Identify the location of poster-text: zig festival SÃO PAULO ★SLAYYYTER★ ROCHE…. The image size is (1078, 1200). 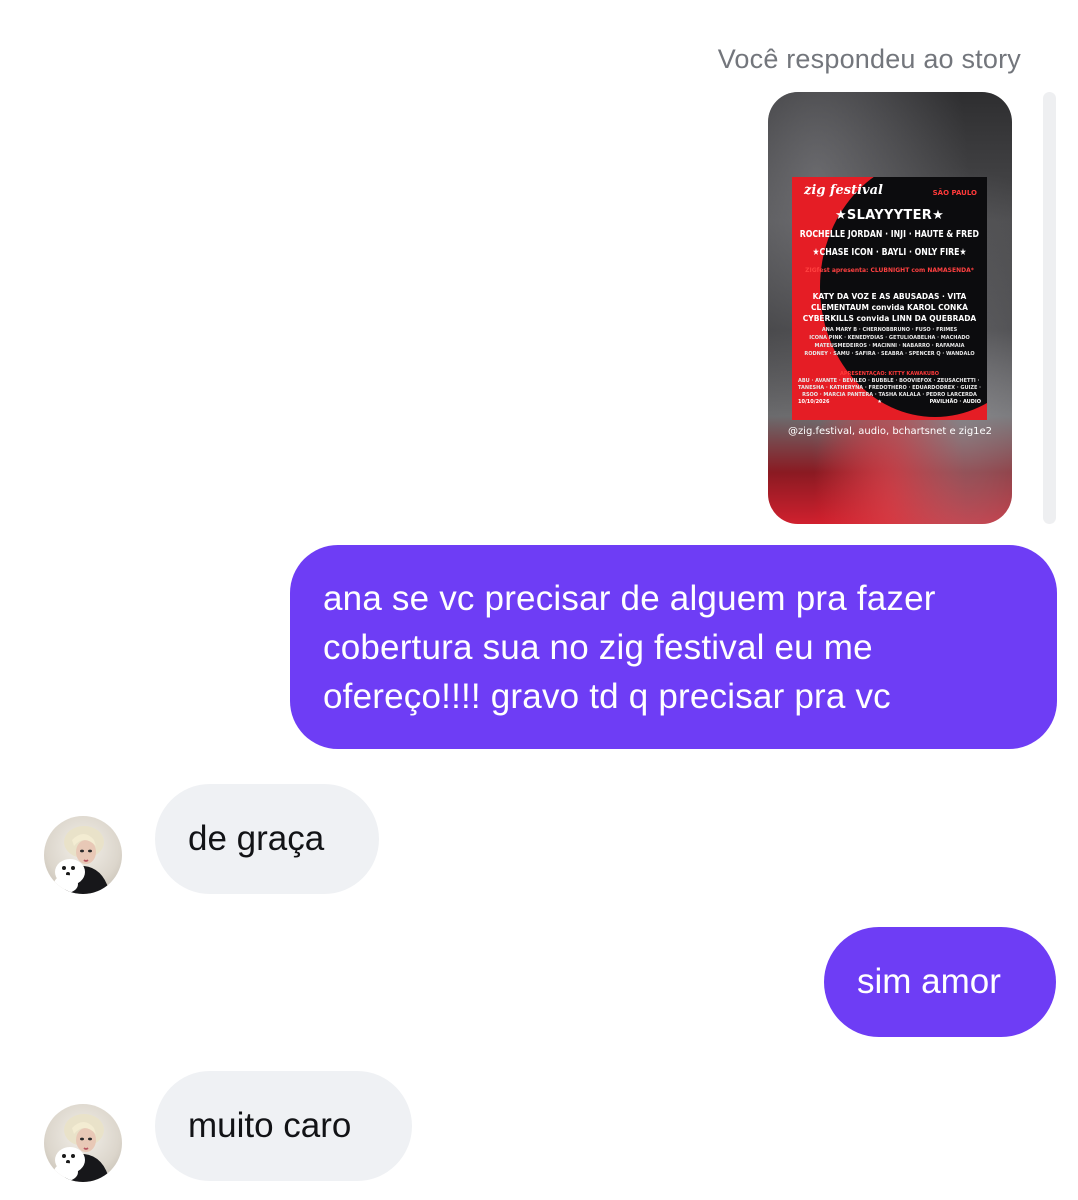
(889, 298).